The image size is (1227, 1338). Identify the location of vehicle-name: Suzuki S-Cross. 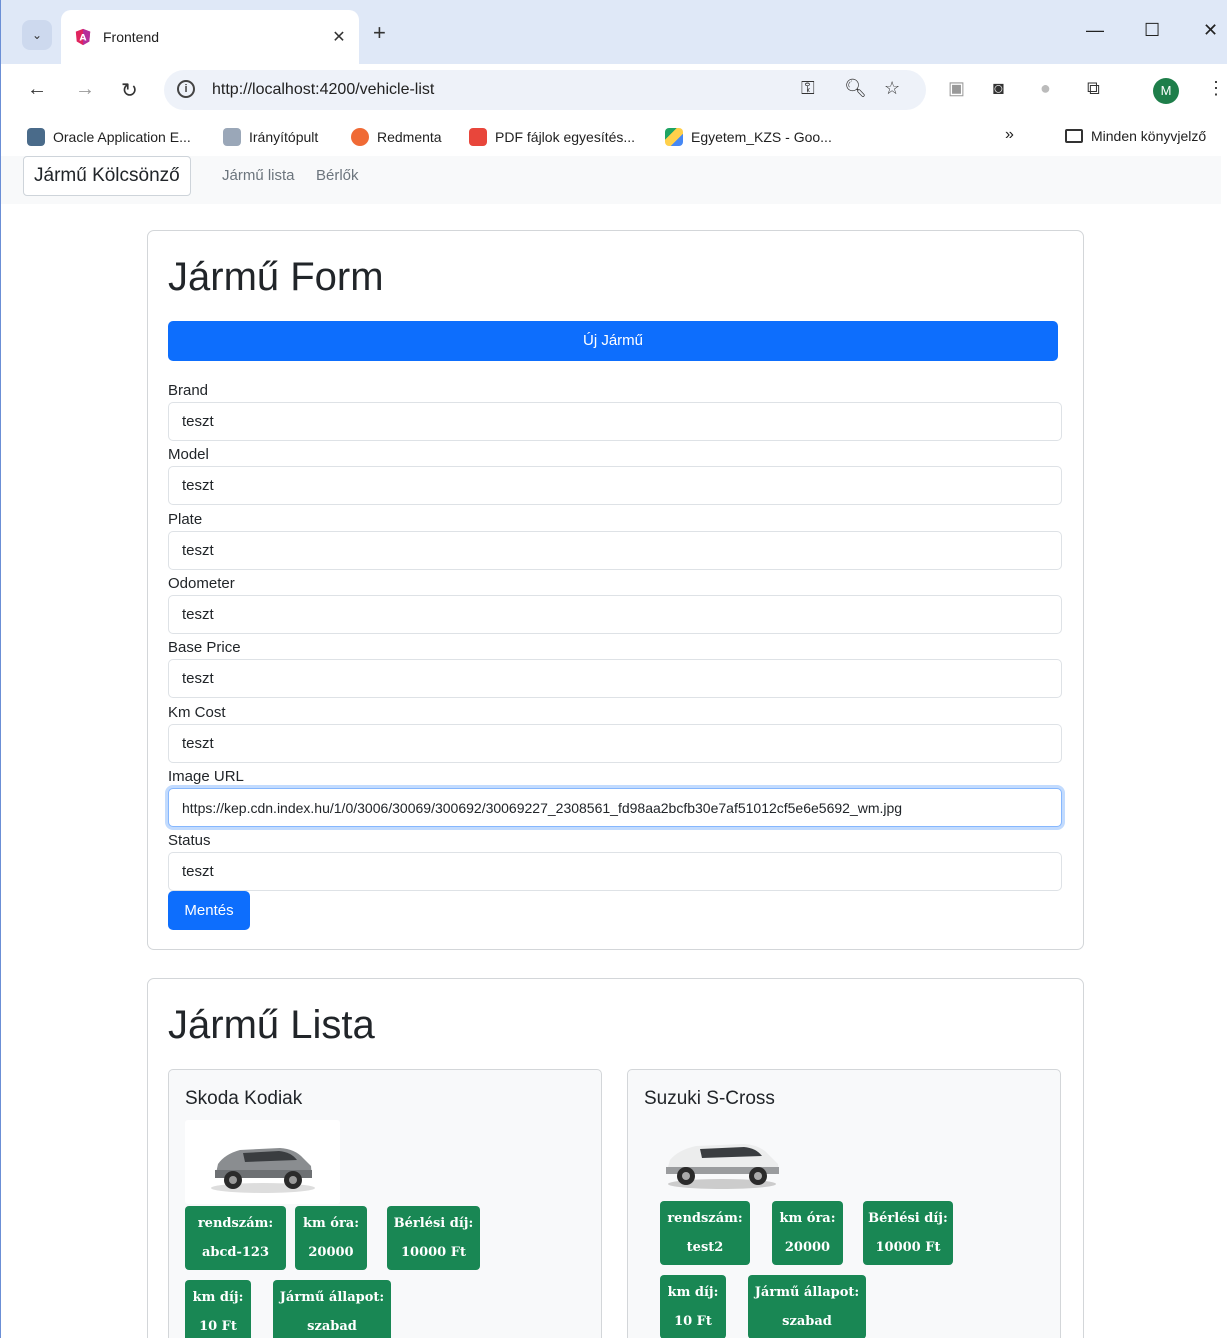
(709, 1098).